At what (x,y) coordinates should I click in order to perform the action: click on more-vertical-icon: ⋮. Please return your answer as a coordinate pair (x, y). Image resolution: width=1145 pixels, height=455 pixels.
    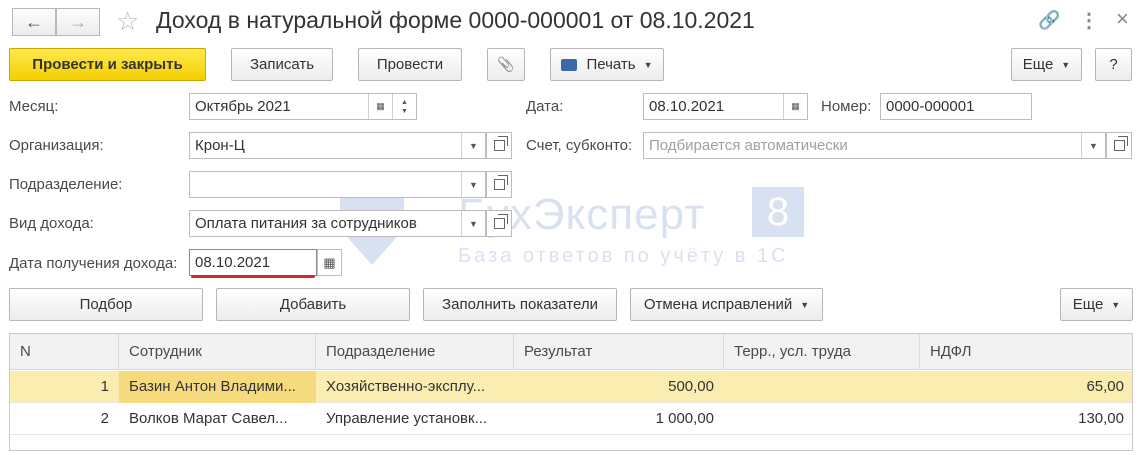
    Looking at the image, I should click on (1089, 20).